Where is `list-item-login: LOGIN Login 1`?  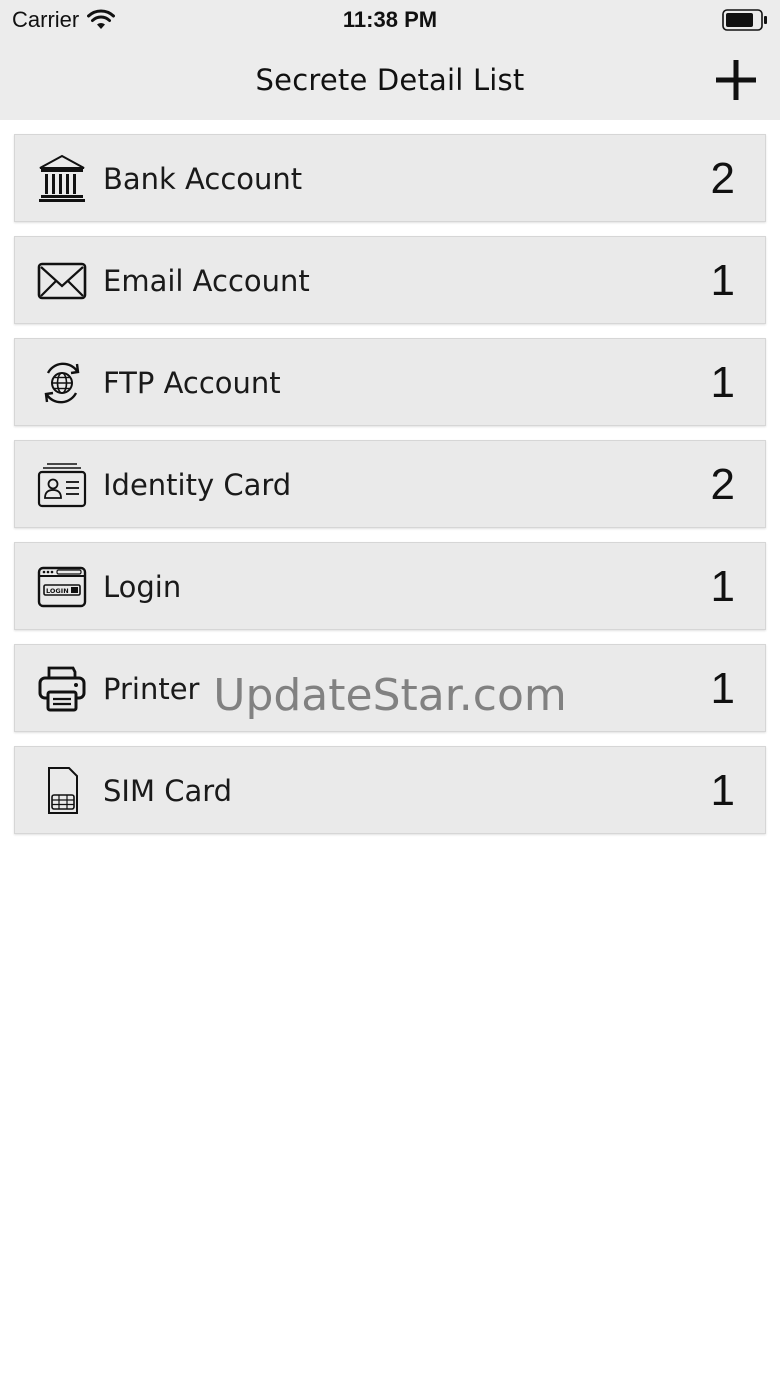
list-item-login: LOGIN Login 1 is located at coordinates (390, 586).